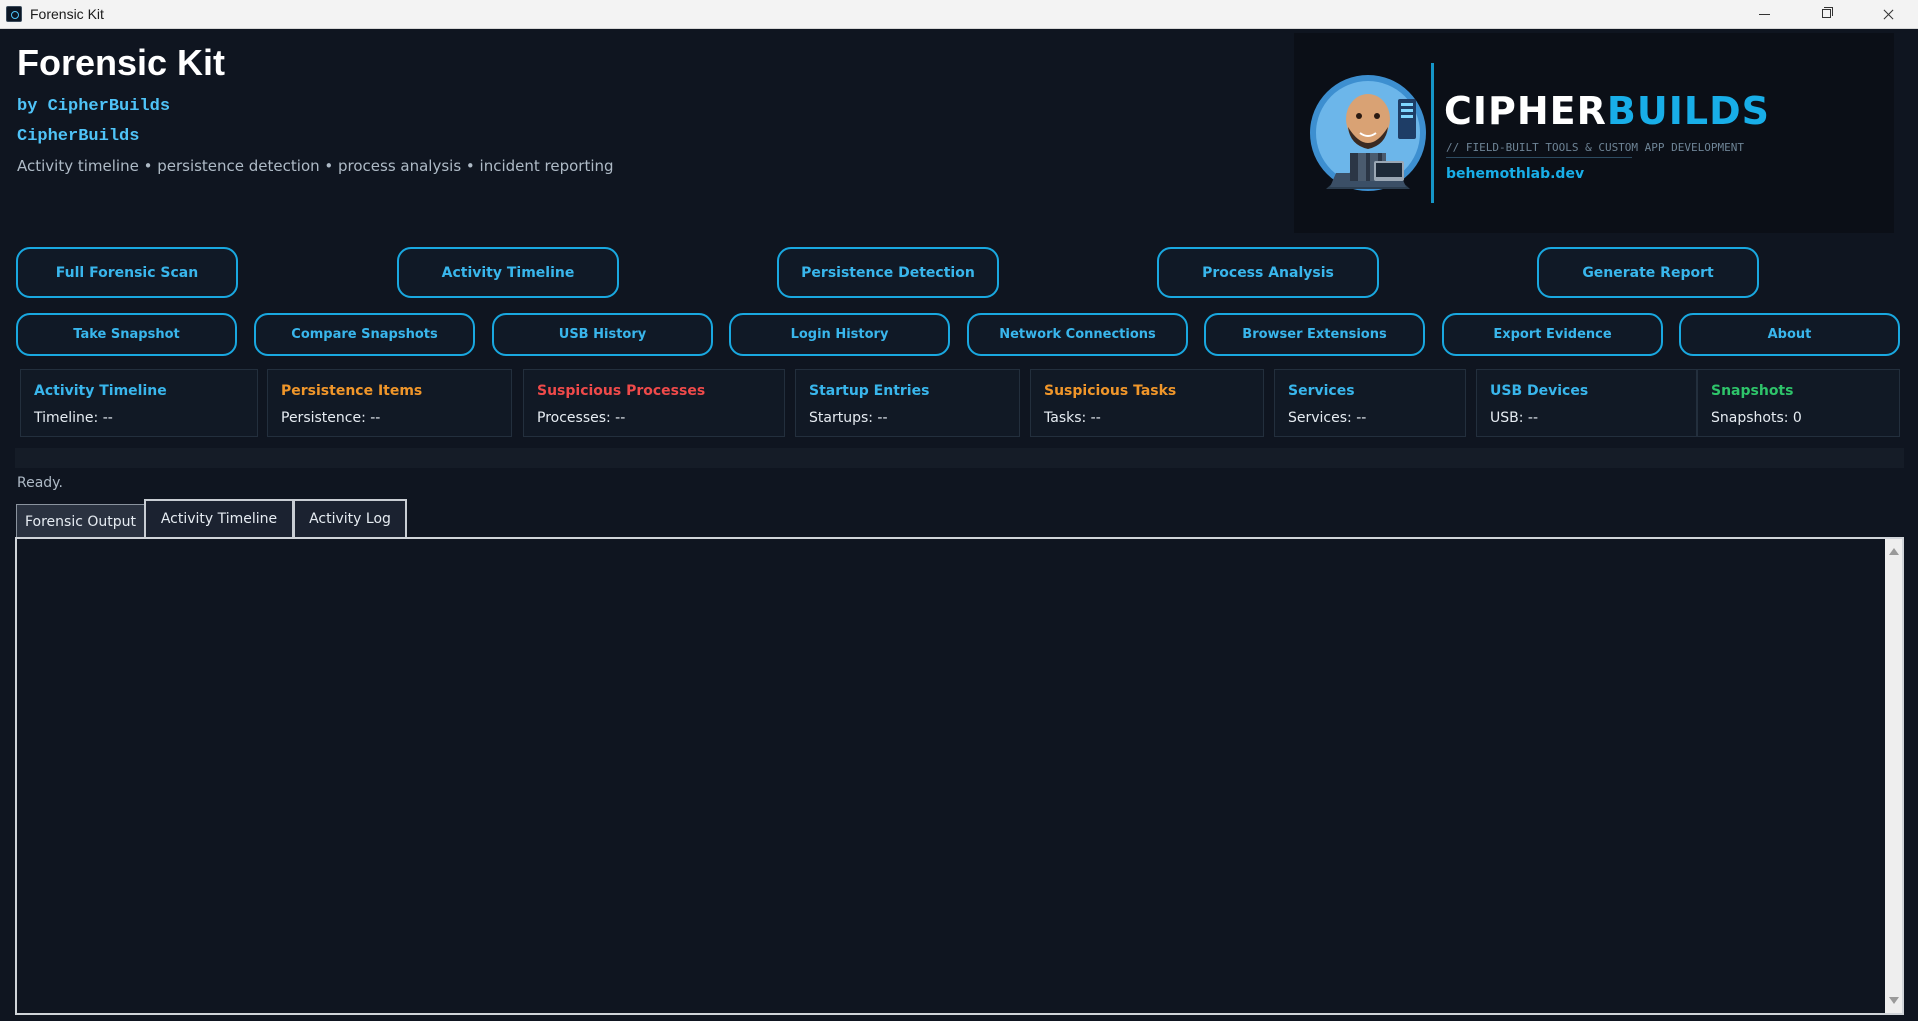  Describe the element at coordinates (1327, 418) in the screenshot. I see `card-value: Services: --` at that location.